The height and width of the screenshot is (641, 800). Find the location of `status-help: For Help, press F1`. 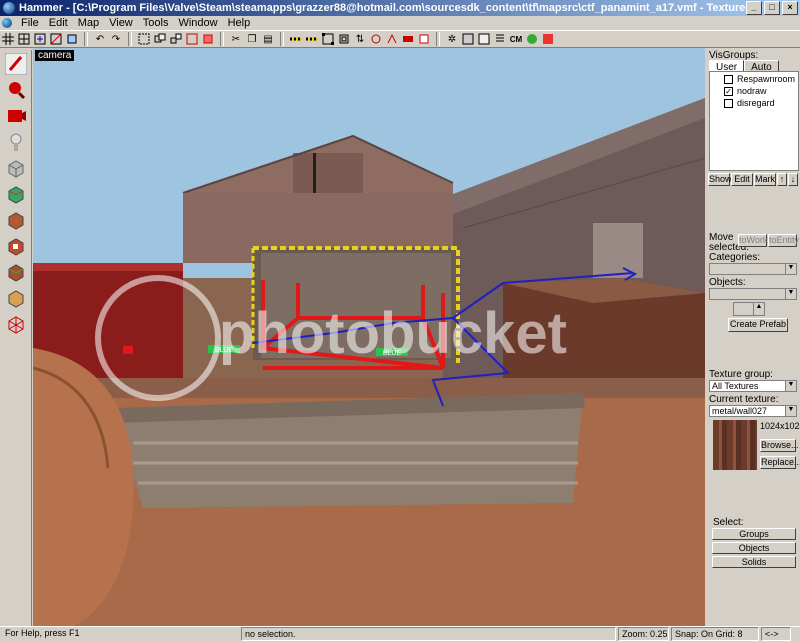

status-help: For Help, press F1 is located at coordinates (42, 633).